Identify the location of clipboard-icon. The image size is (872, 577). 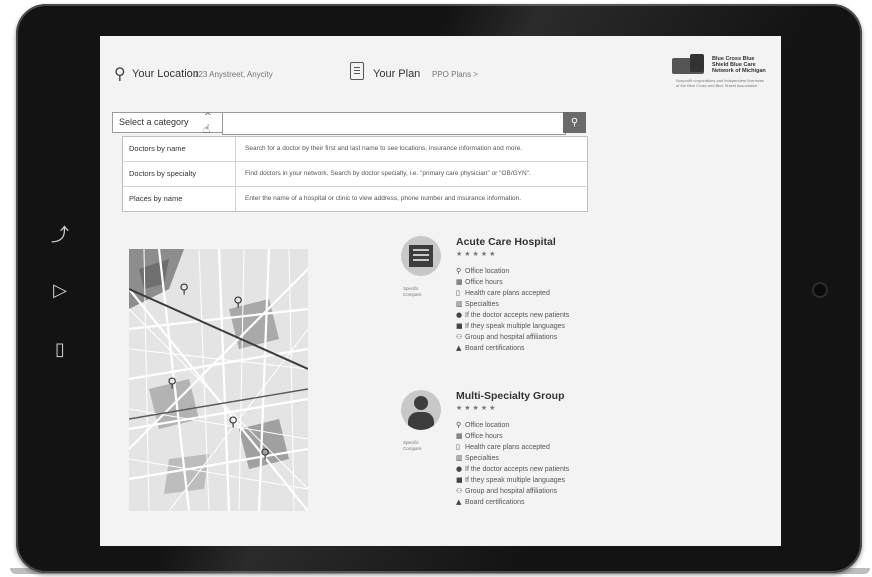
(357, 71).